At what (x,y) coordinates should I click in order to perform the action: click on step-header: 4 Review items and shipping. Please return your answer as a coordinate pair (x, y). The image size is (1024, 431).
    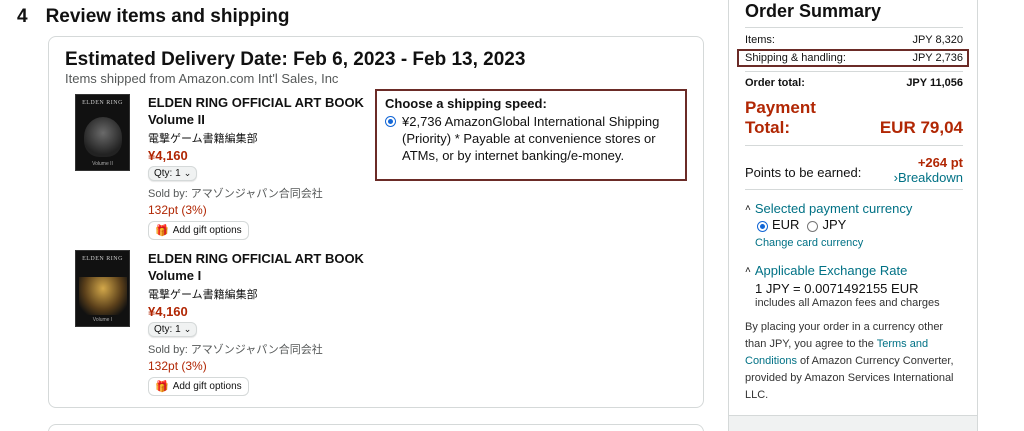
    Looking at the image, I should click on (153, 17).